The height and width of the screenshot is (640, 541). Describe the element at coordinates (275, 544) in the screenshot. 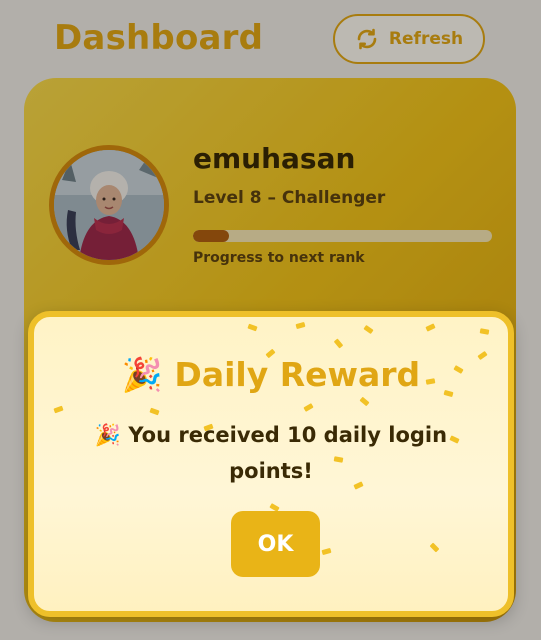

I see `ok-button: OK` at that location.